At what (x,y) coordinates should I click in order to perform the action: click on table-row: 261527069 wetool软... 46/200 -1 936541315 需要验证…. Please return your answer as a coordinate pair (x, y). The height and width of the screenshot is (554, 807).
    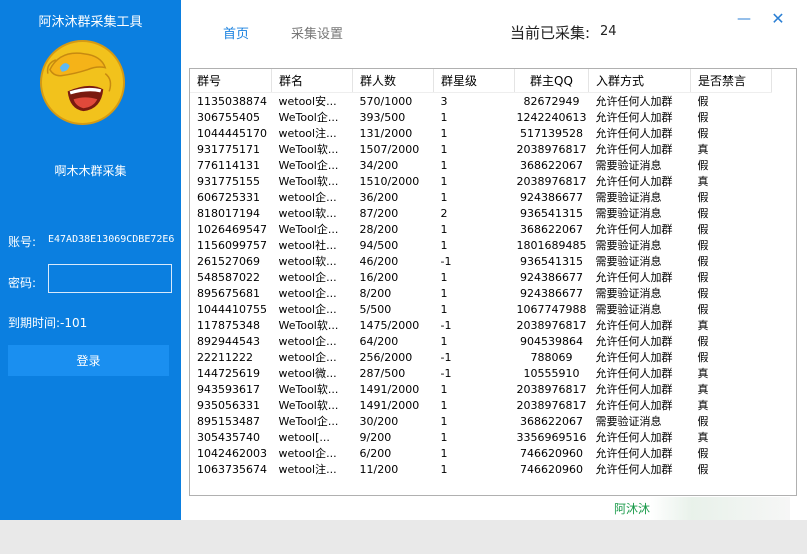
    Looking at the image, I should click on (481, 261).